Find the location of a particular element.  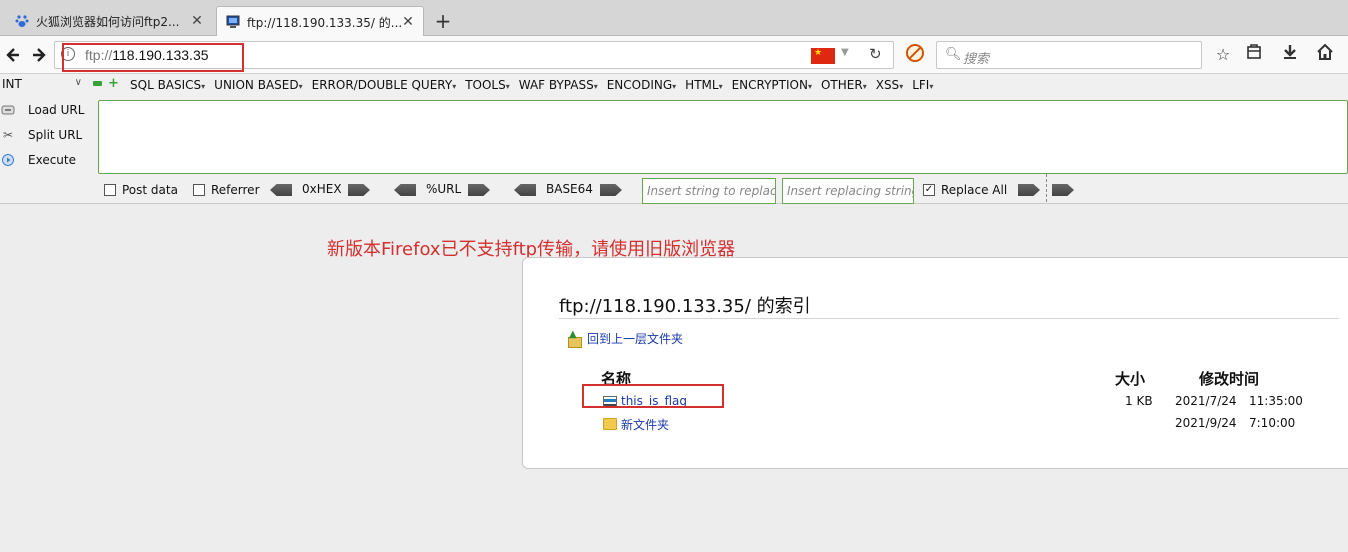

execute-button: Execute is located at coordinates (38, 160).